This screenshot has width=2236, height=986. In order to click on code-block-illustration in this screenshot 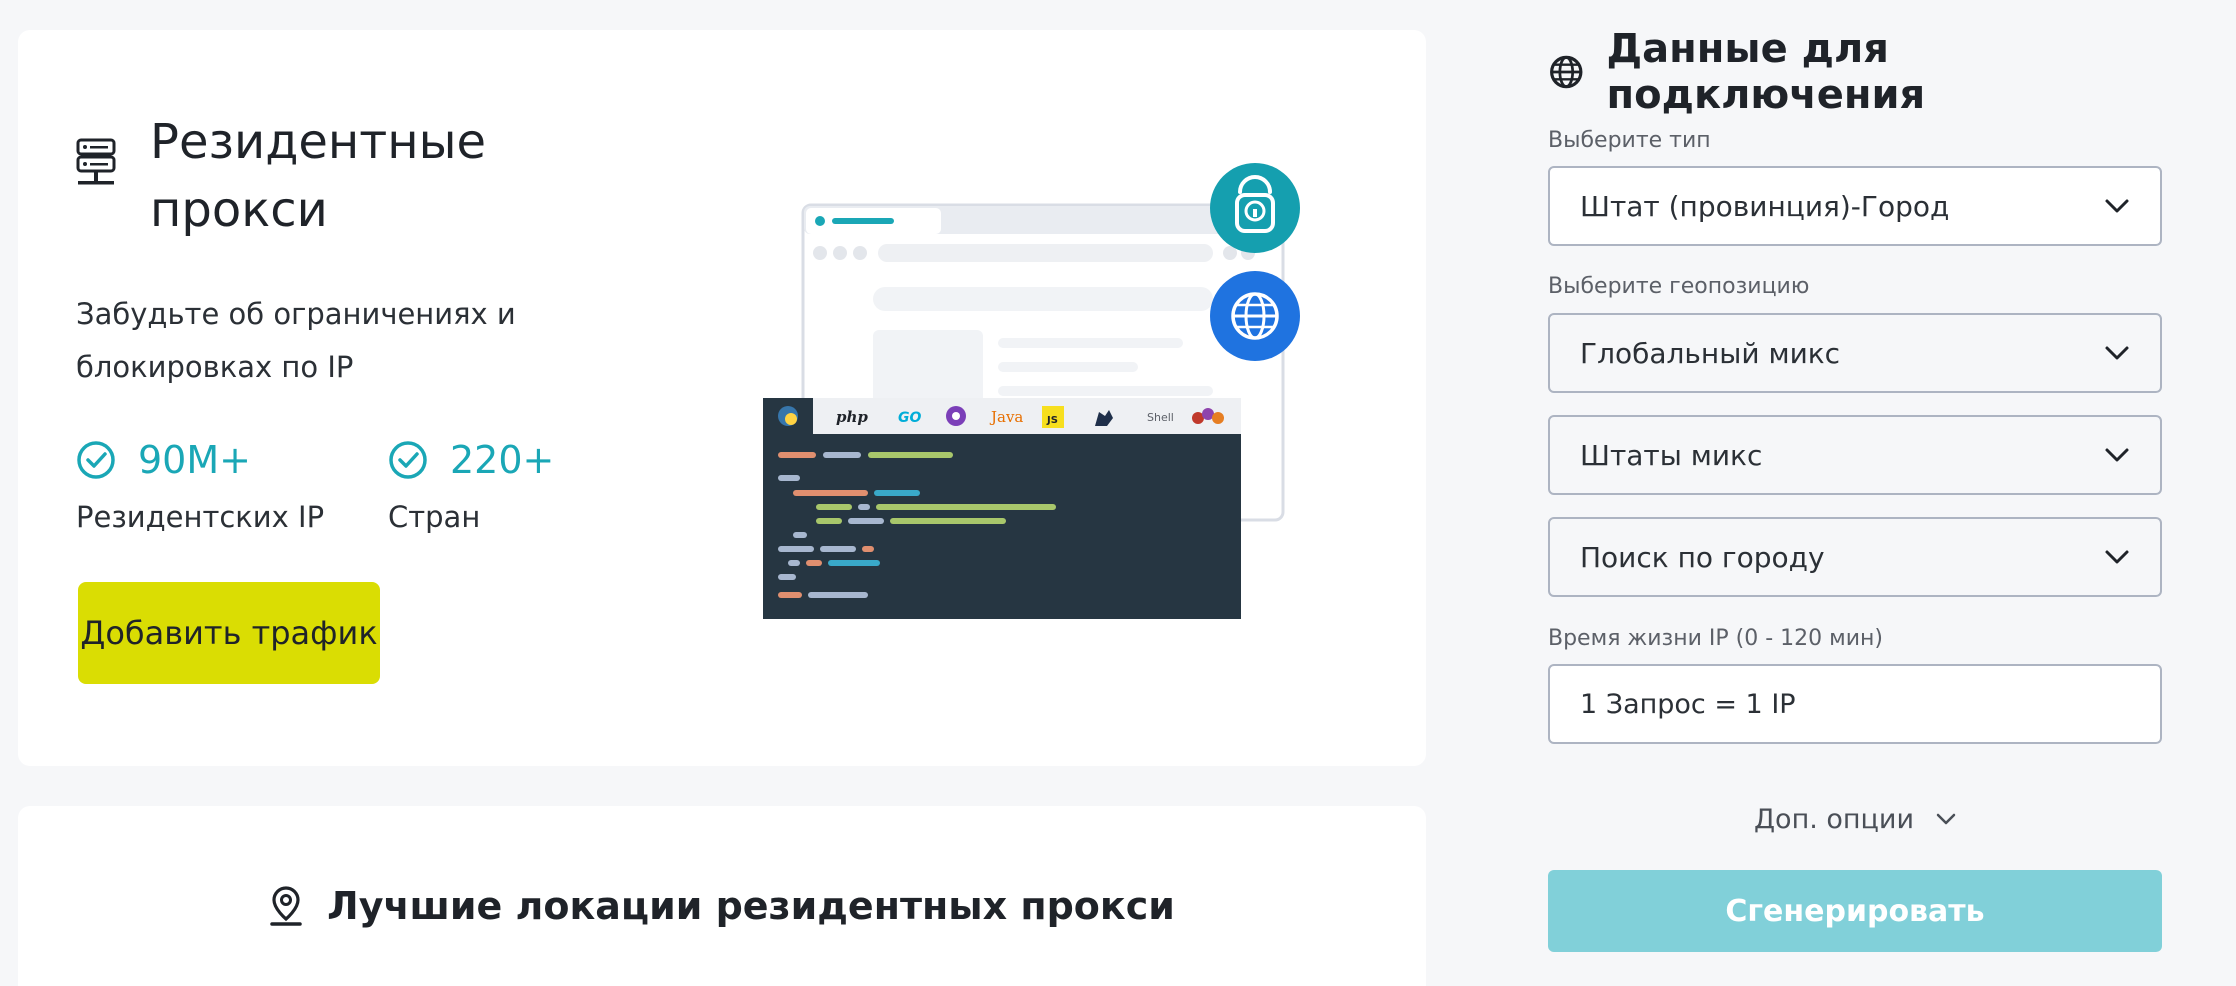, I will do `click(1002, 526)`.